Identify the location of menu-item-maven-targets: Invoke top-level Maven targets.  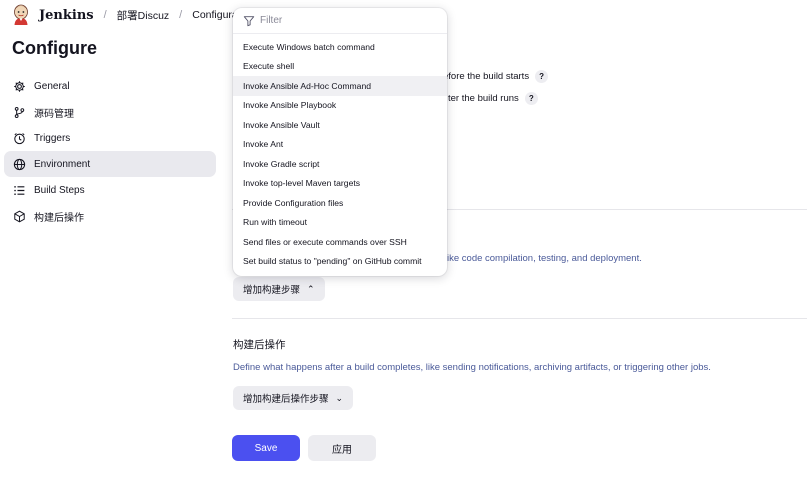
(340, 184).